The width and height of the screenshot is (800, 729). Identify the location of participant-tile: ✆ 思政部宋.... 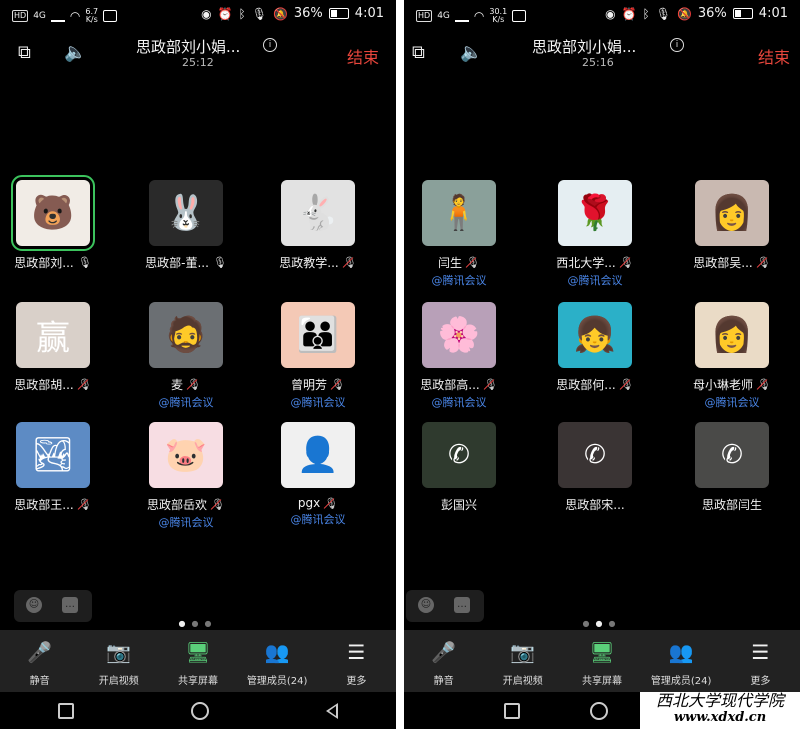
(595, 467).